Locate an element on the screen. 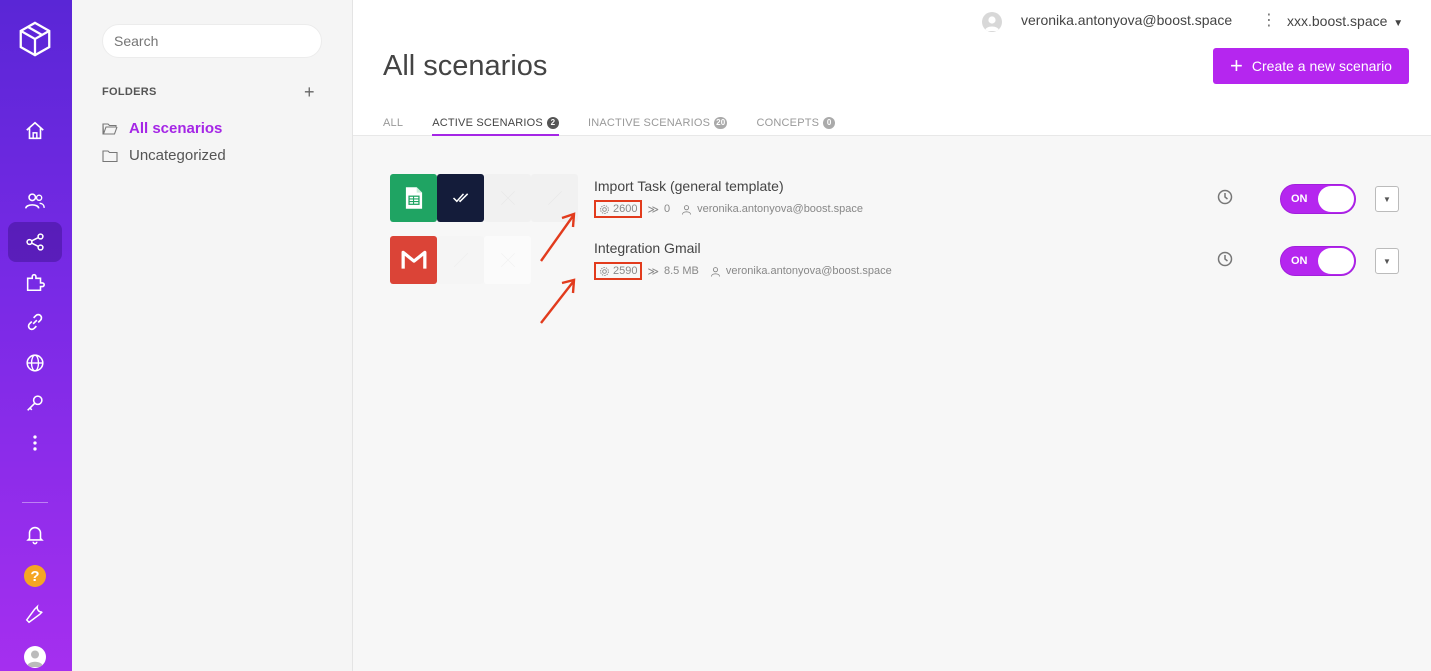  search-input is located at coordinates (212, 41).